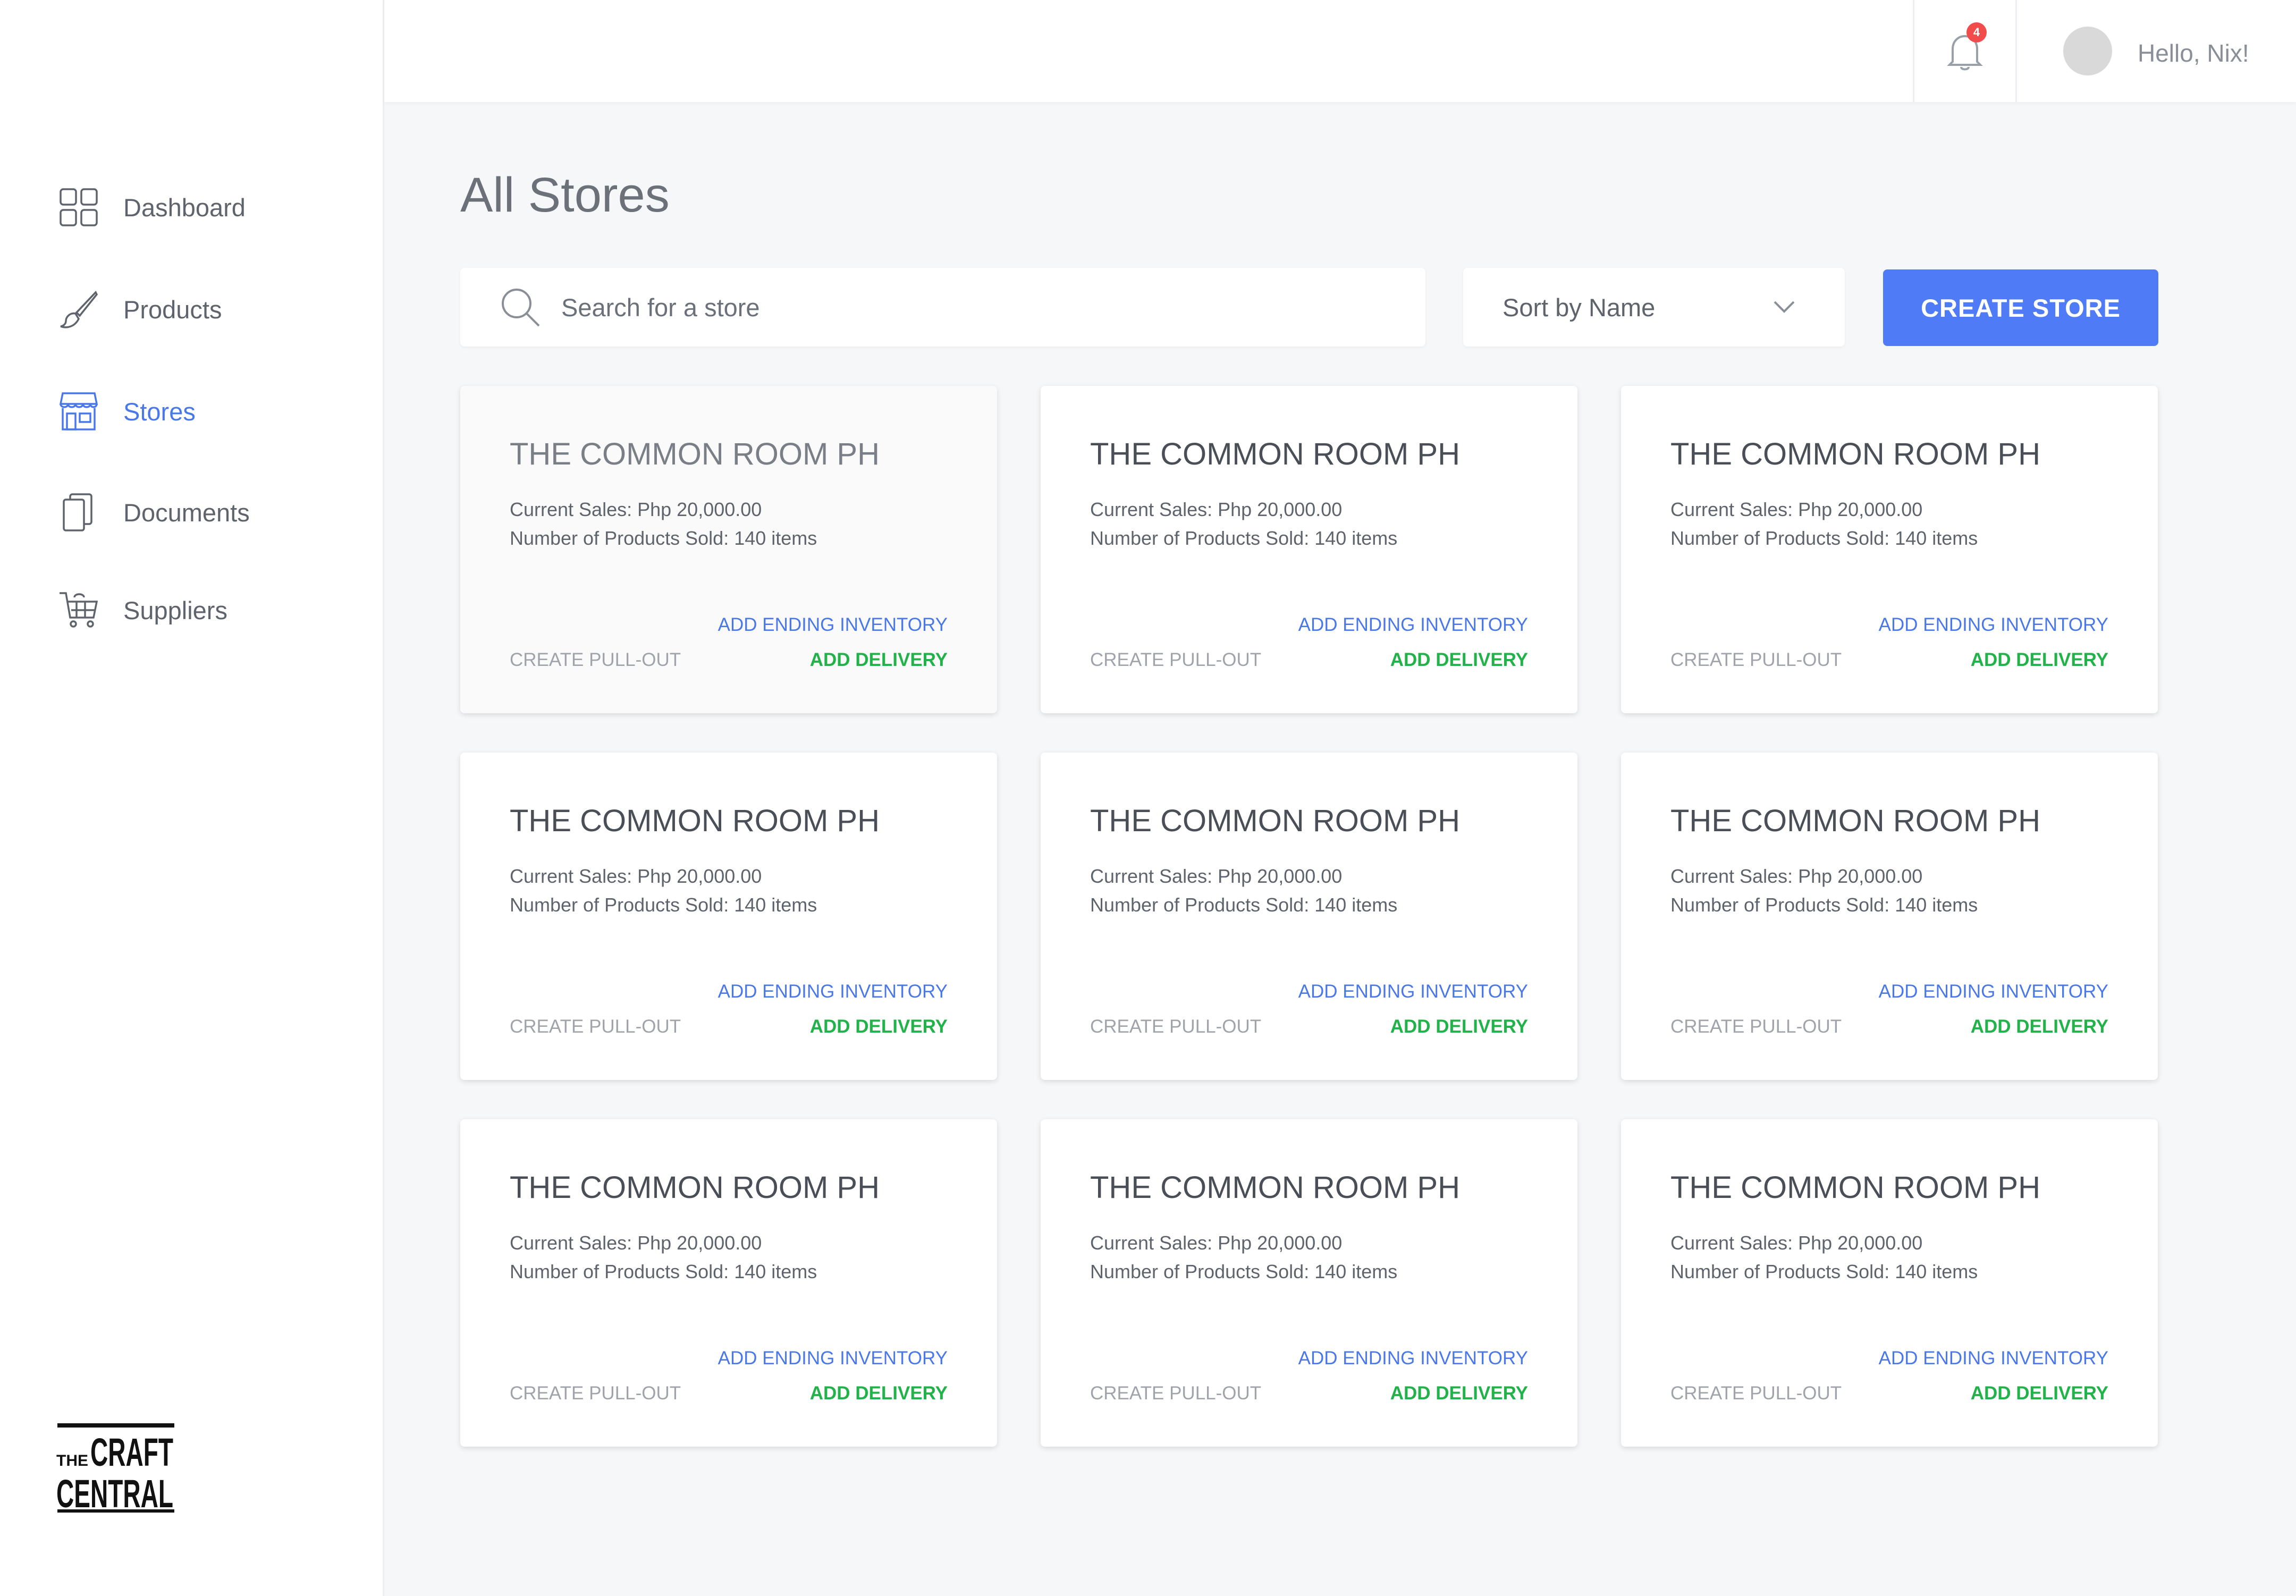 This screenshot has width=2296, height=1596. I want to click on sort-dropdown: Sort by Name, so click(1654, 307).